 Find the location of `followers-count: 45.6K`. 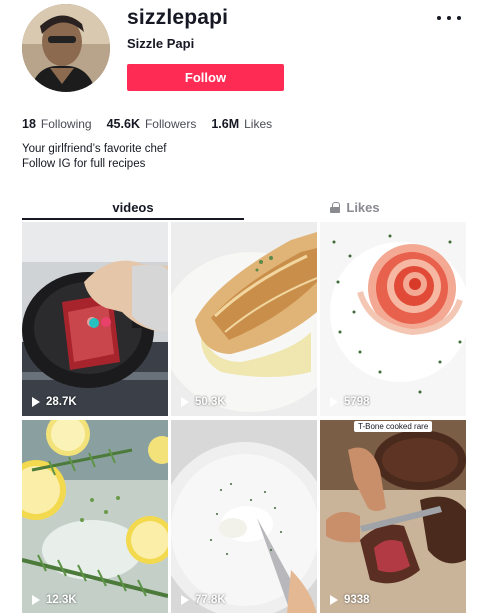

followers-count: 45.6K is located at coordinates (123, 124).